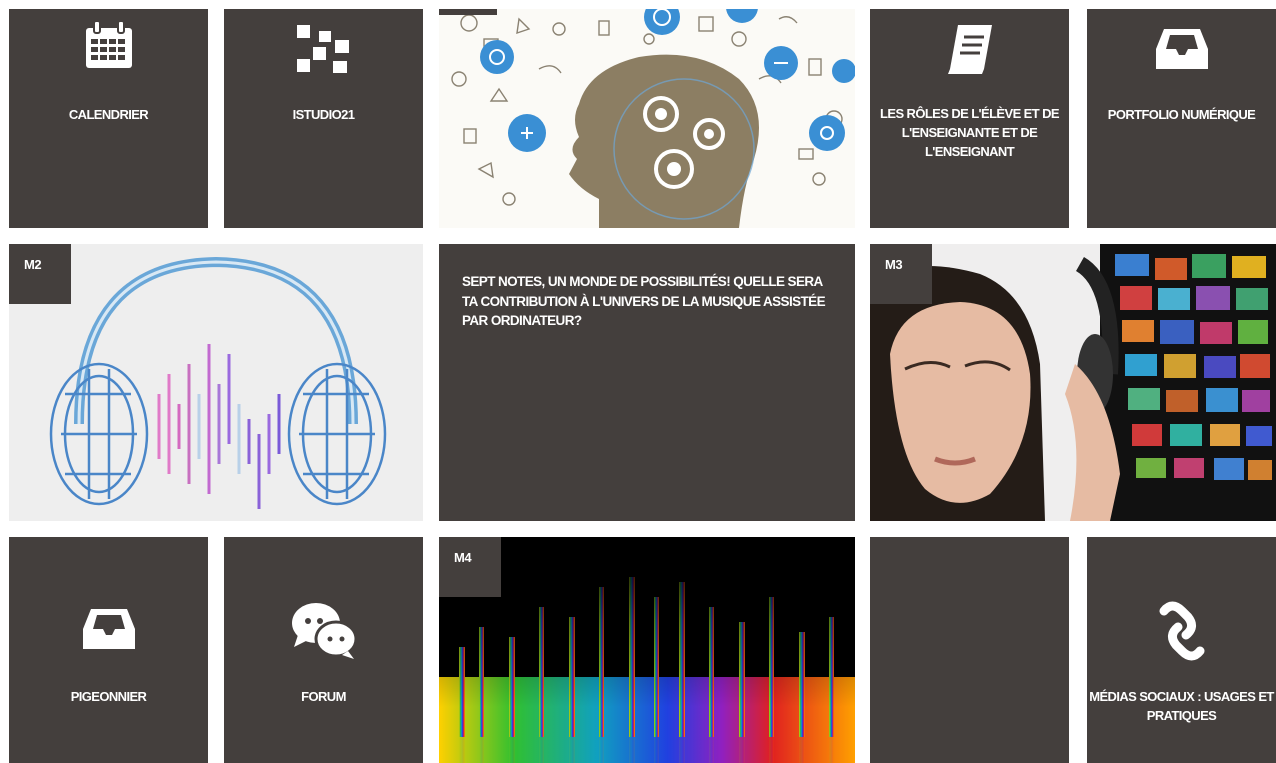  I want to click on chain-link-icon, so click(1182, 631).